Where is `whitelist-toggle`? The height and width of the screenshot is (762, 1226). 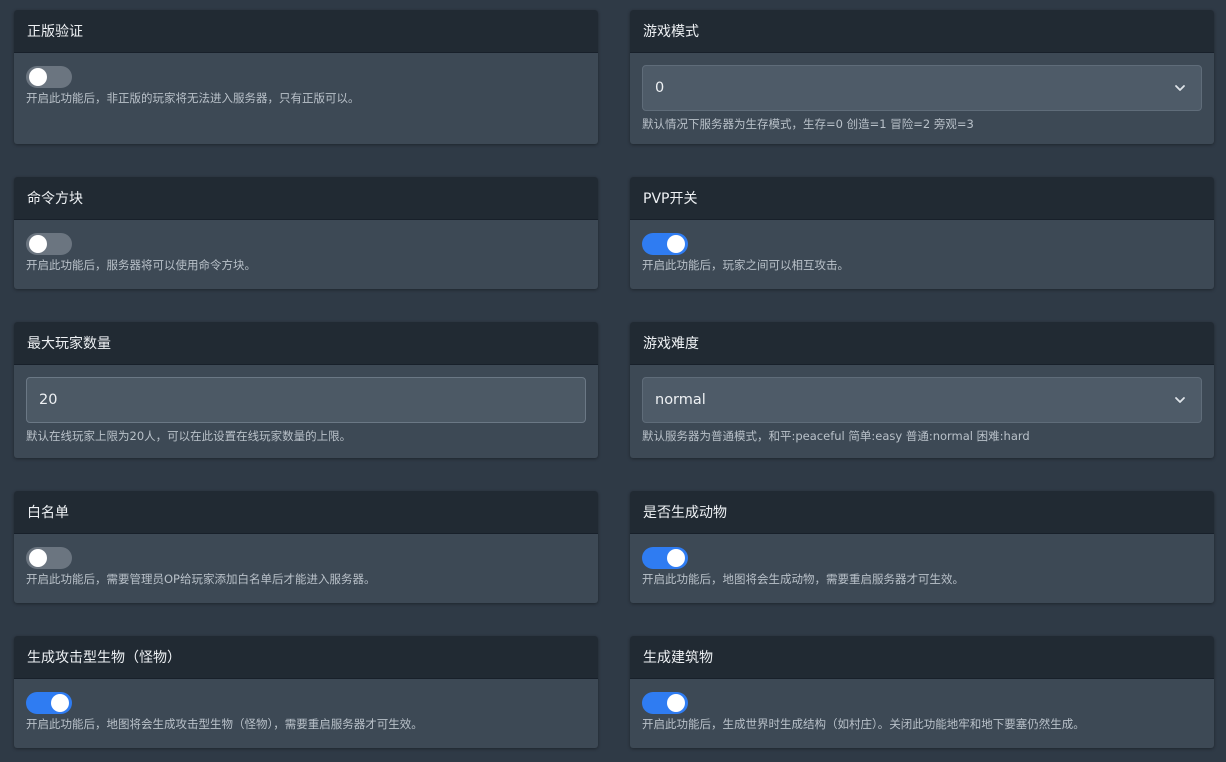
whitelist-toggle is located at coordinates (49, 558).